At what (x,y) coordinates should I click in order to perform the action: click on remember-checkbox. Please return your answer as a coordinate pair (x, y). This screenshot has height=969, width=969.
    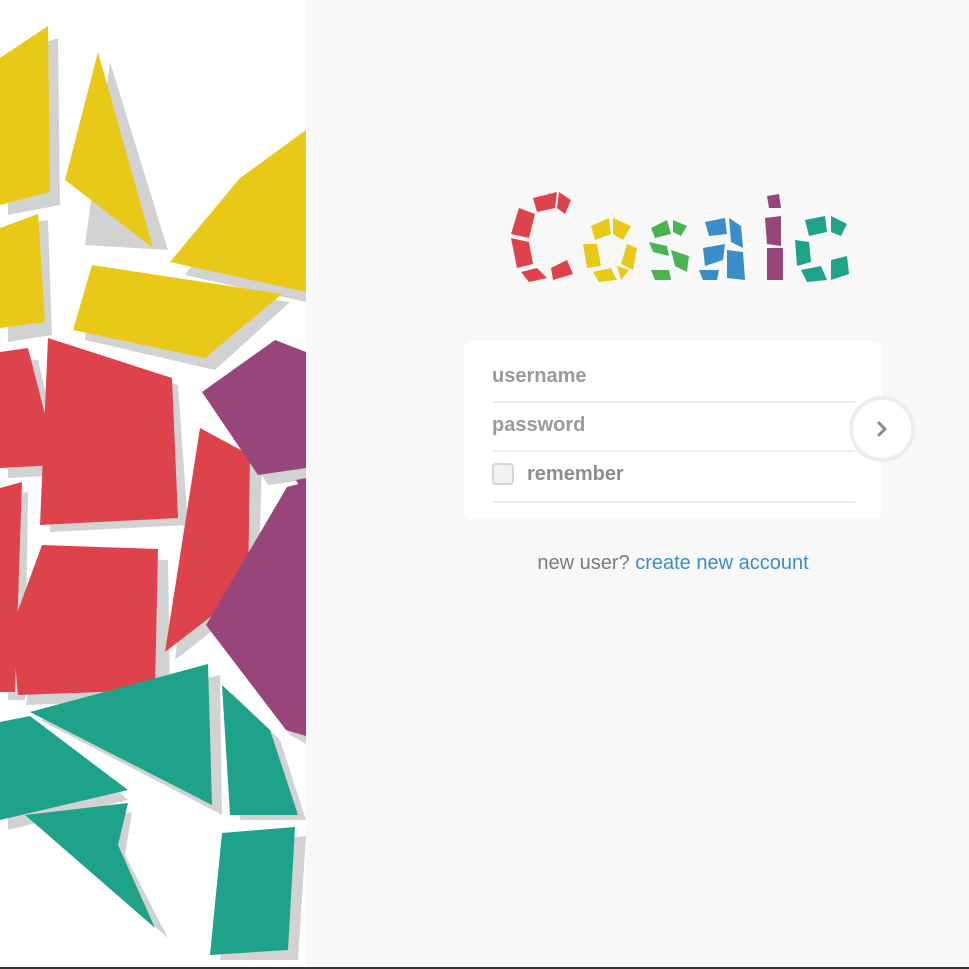
    Looking at the image, I should click on (503, 474).